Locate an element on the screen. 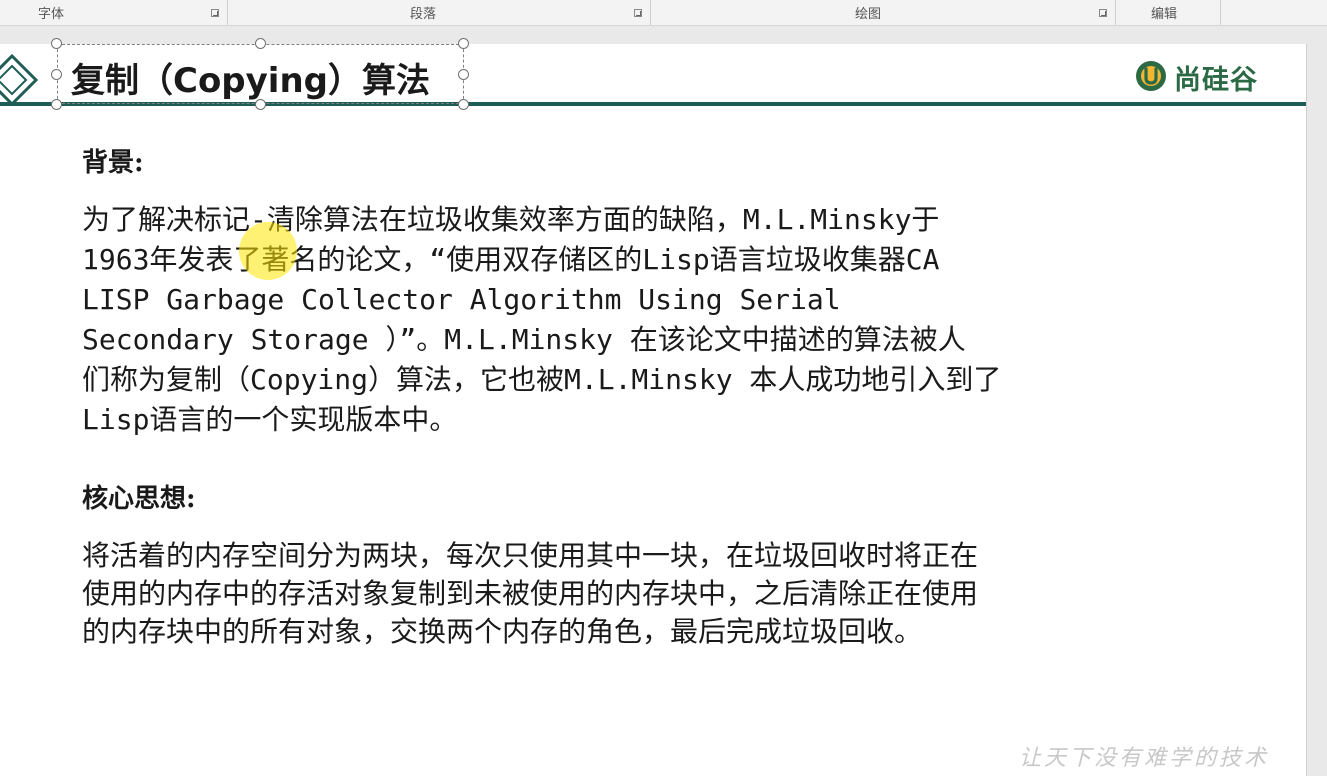 This screenshot has height=776, width=1327. diamond-decoration-icon is located at coordinates (21, 80).